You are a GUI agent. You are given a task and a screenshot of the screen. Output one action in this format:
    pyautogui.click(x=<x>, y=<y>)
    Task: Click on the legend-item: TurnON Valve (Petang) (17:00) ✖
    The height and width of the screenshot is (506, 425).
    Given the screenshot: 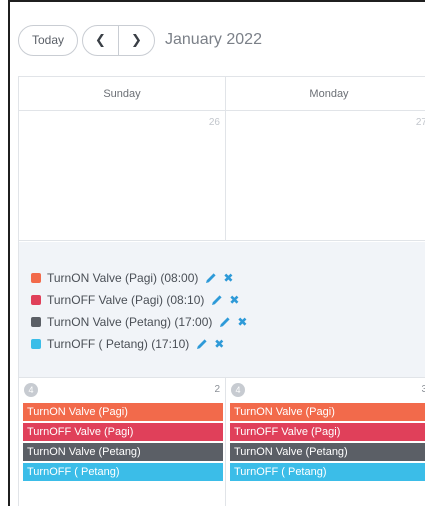 What is the action you would take?
    pyautogui.click(x=139, y=322)
    